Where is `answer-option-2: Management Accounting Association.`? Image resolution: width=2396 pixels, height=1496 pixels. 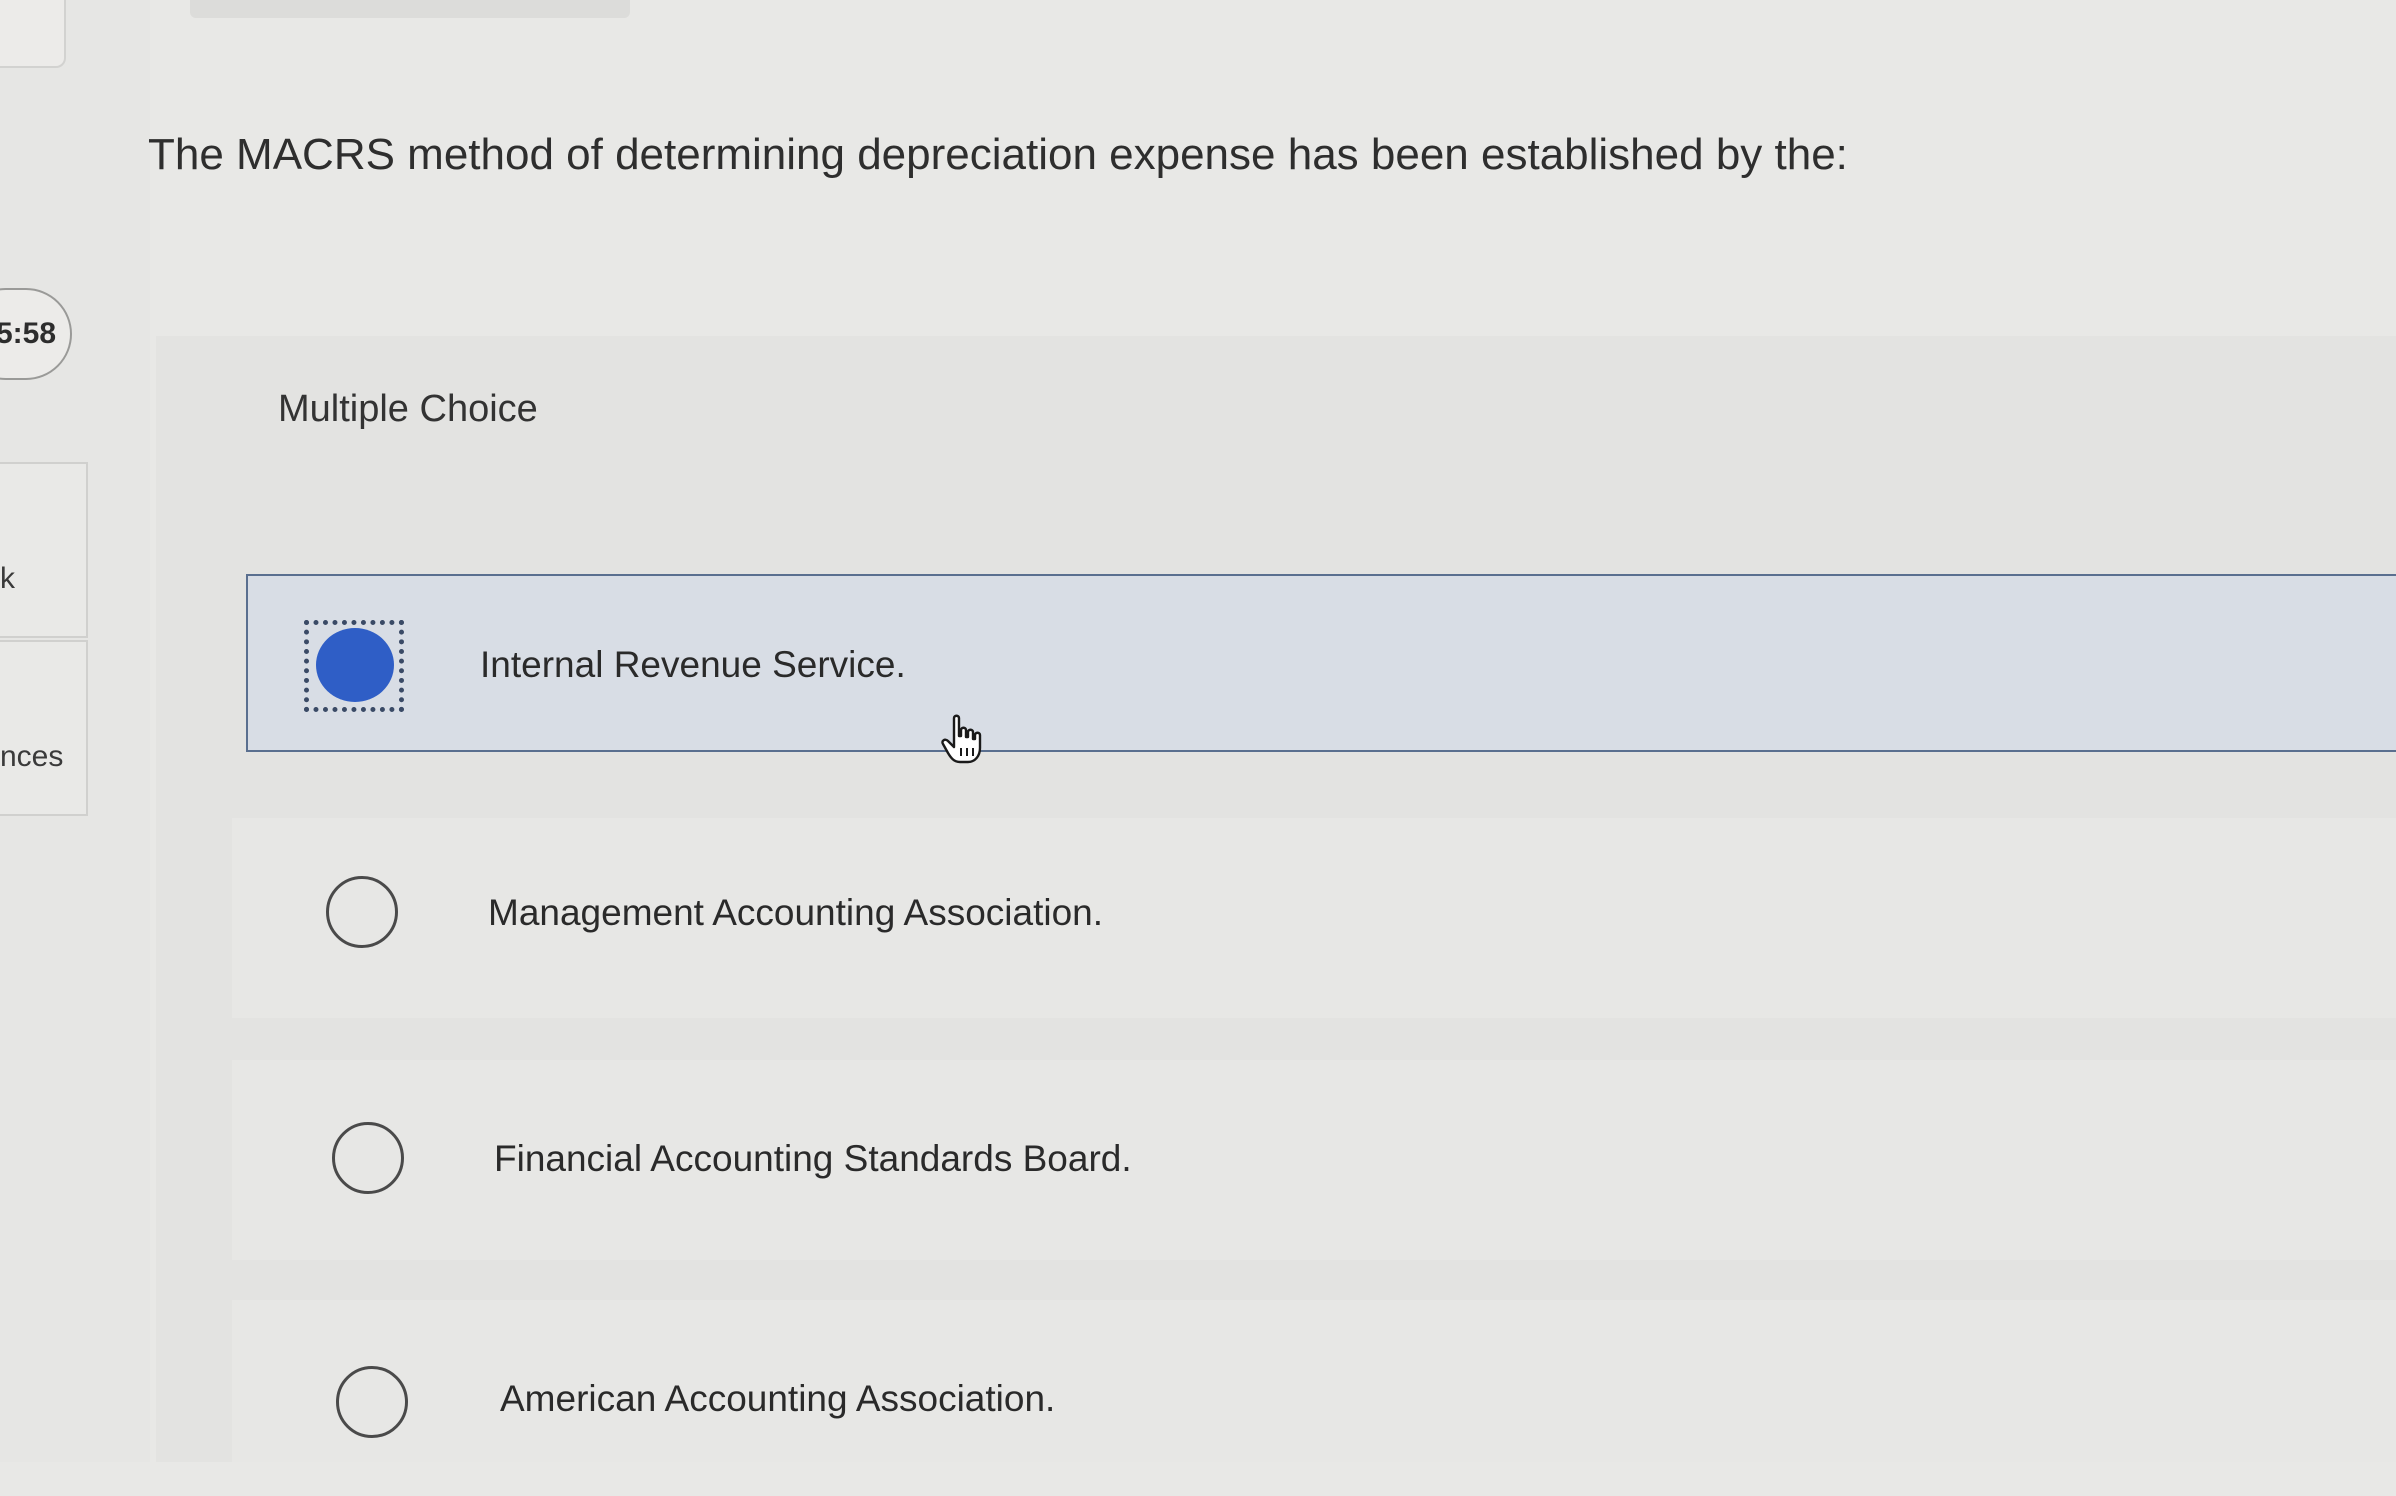 answer-option-2: Management Accounting Association. is located at coordinates (1321, 919).